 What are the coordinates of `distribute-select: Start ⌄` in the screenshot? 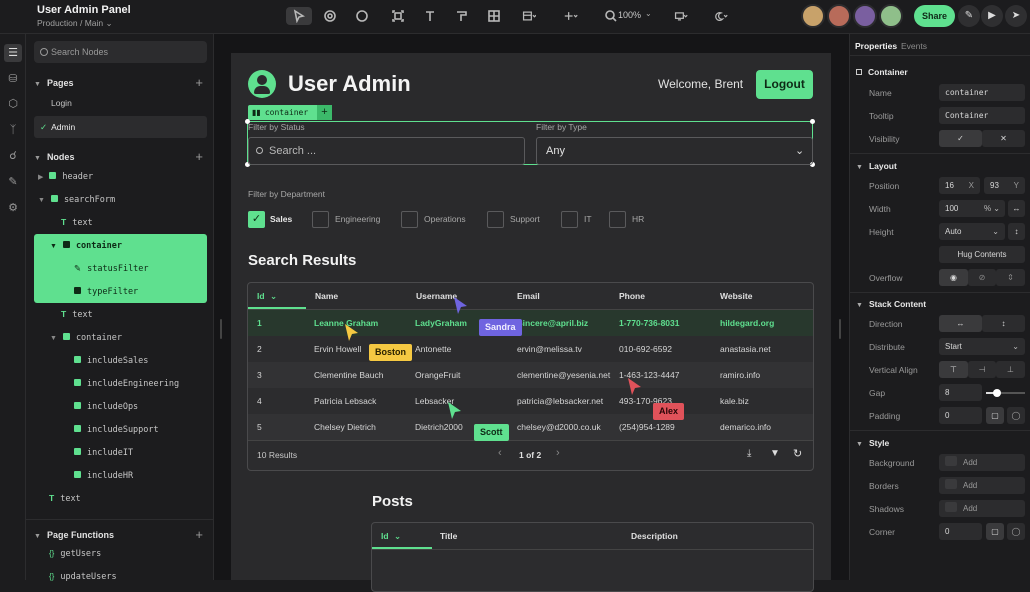 It's located at (982, 346).